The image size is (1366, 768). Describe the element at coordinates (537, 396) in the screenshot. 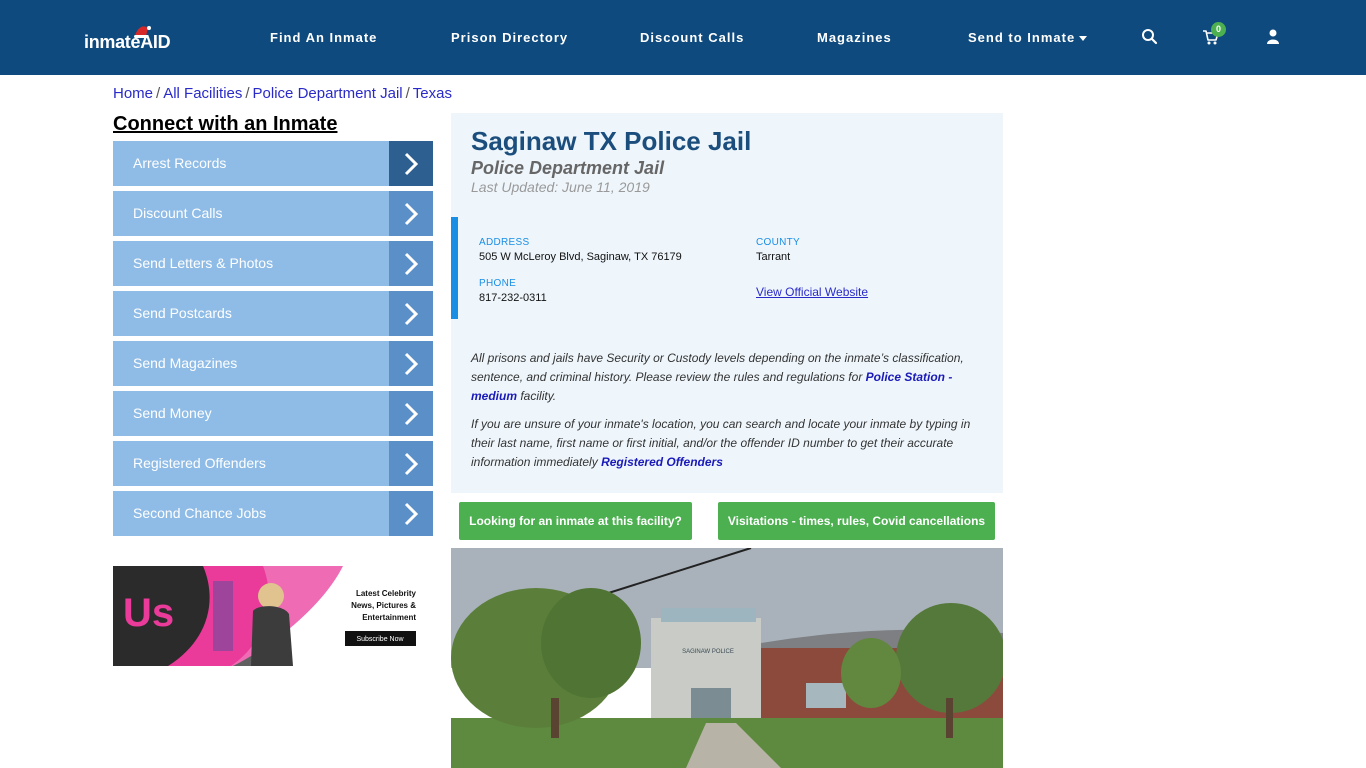

I see `paragraph-text: facility.` at that location.